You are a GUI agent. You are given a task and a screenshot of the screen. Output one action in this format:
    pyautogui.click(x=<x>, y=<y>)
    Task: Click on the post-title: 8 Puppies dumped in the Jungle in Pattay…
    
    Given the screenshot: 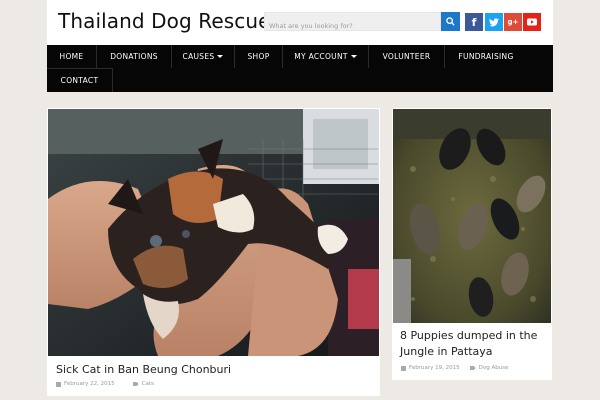 What is the action you would take?
    pyautogui.click(x=474, y=344)
    